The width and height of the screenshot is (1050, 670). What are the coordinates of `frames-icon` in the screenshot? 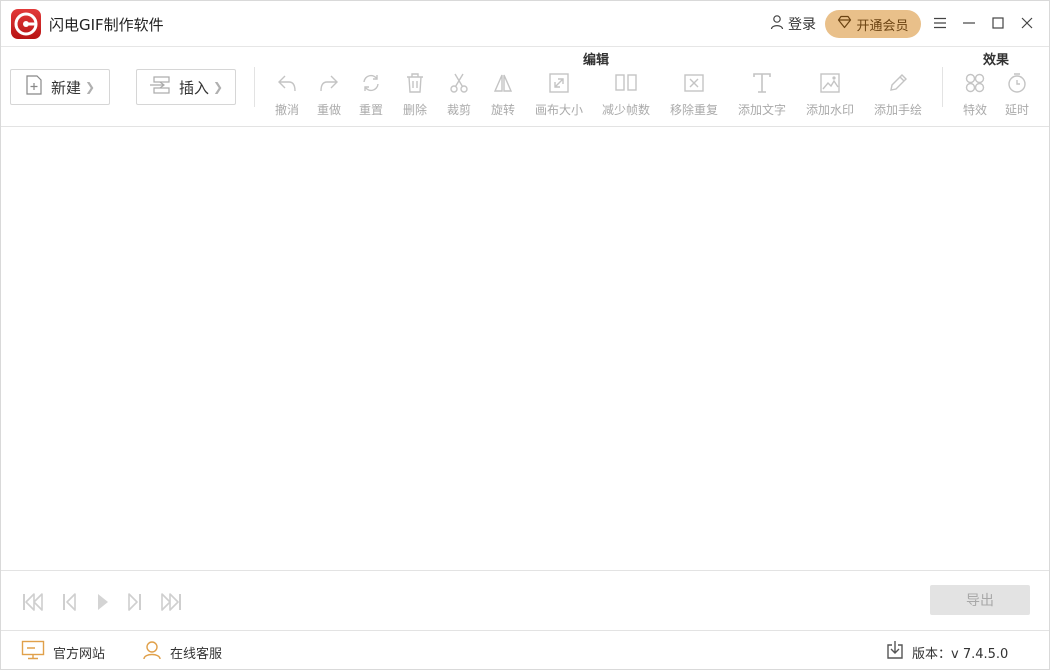 It's located at (626, 83).